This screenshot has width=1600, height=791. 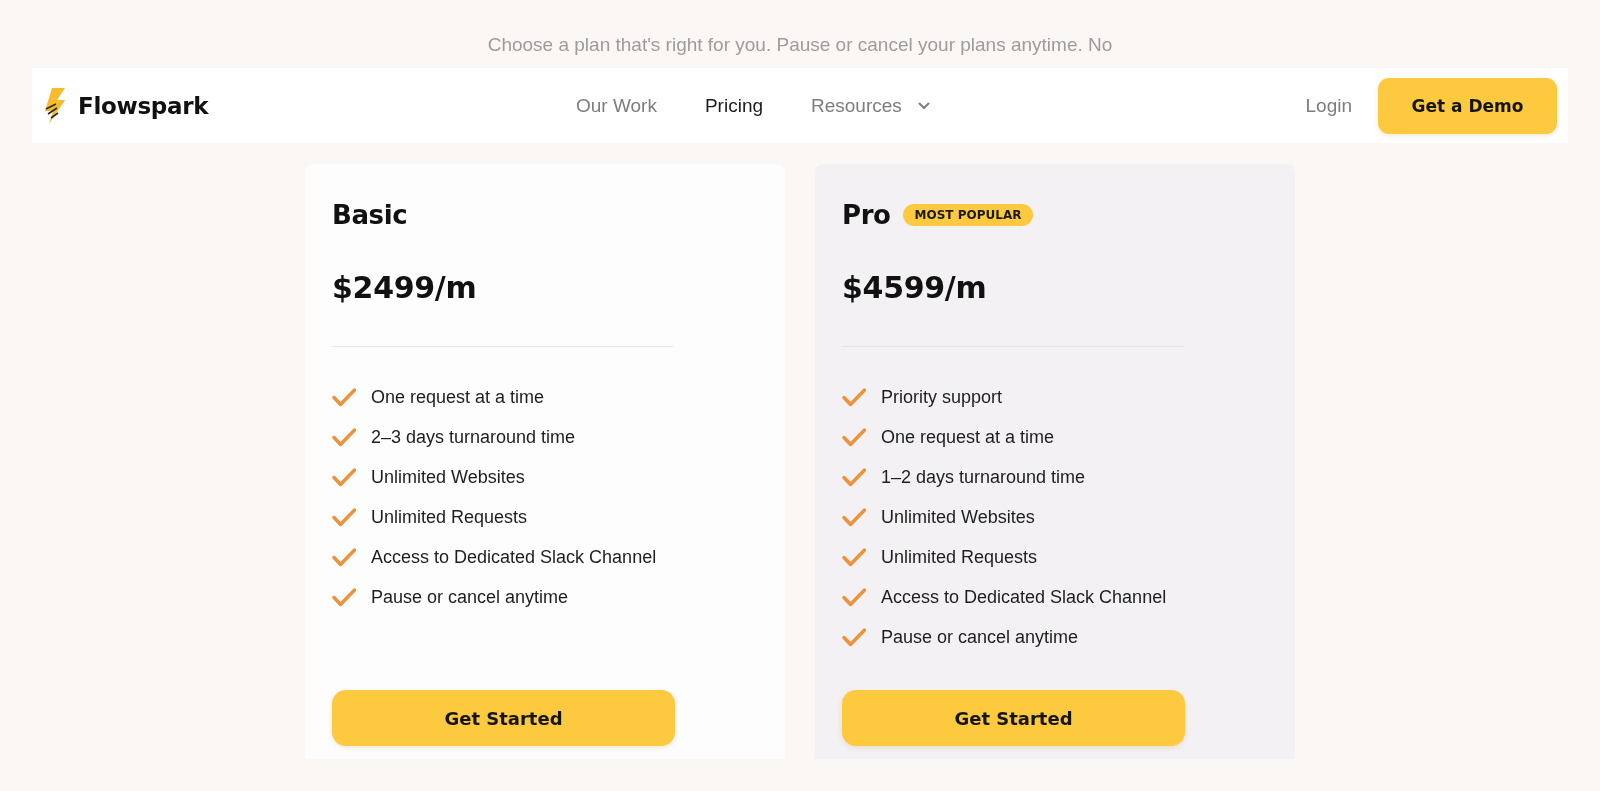 What do you see at coordinates (800, 45) in the screenshot?
I see `subtitle-text: Choose a plan that's right for you. Pause or cancel your plans anytime. No` at bounding box center [800, 45].